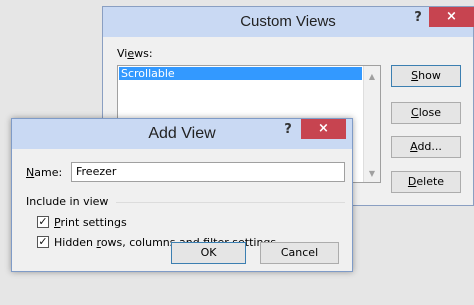 This screenshot has width=474, height=305. Describe the element at coordinates (90, 222) in the screenshot. I see `print-settings-label: Print settings` at that location.